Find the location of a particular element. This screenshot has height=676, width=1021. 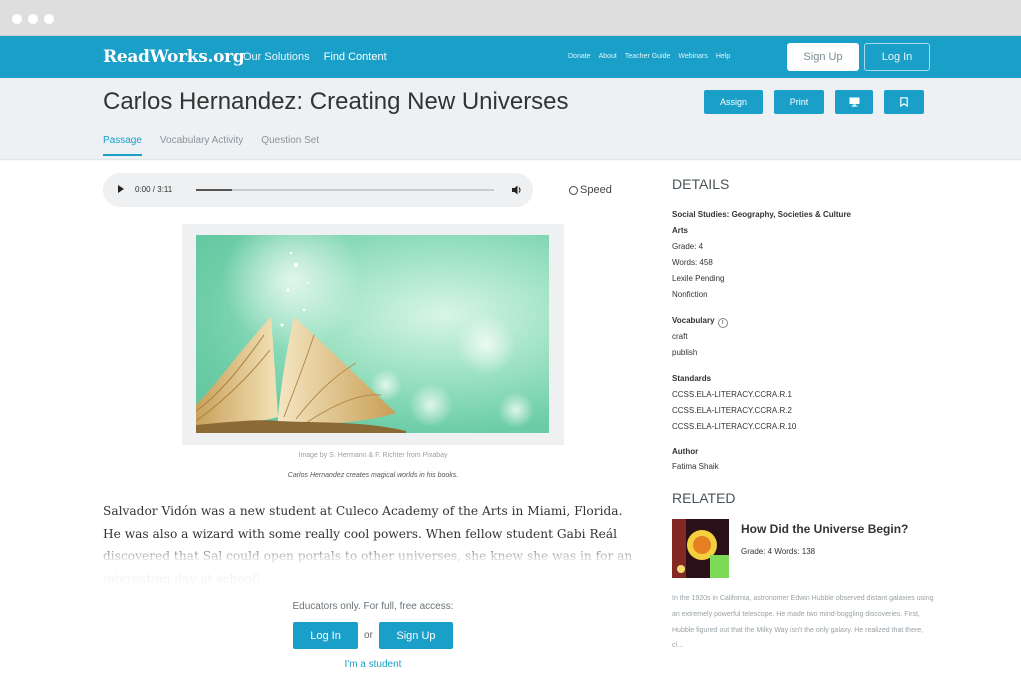

audio-time: 0:00 / 3:11 is located at coordinates (154, 189).